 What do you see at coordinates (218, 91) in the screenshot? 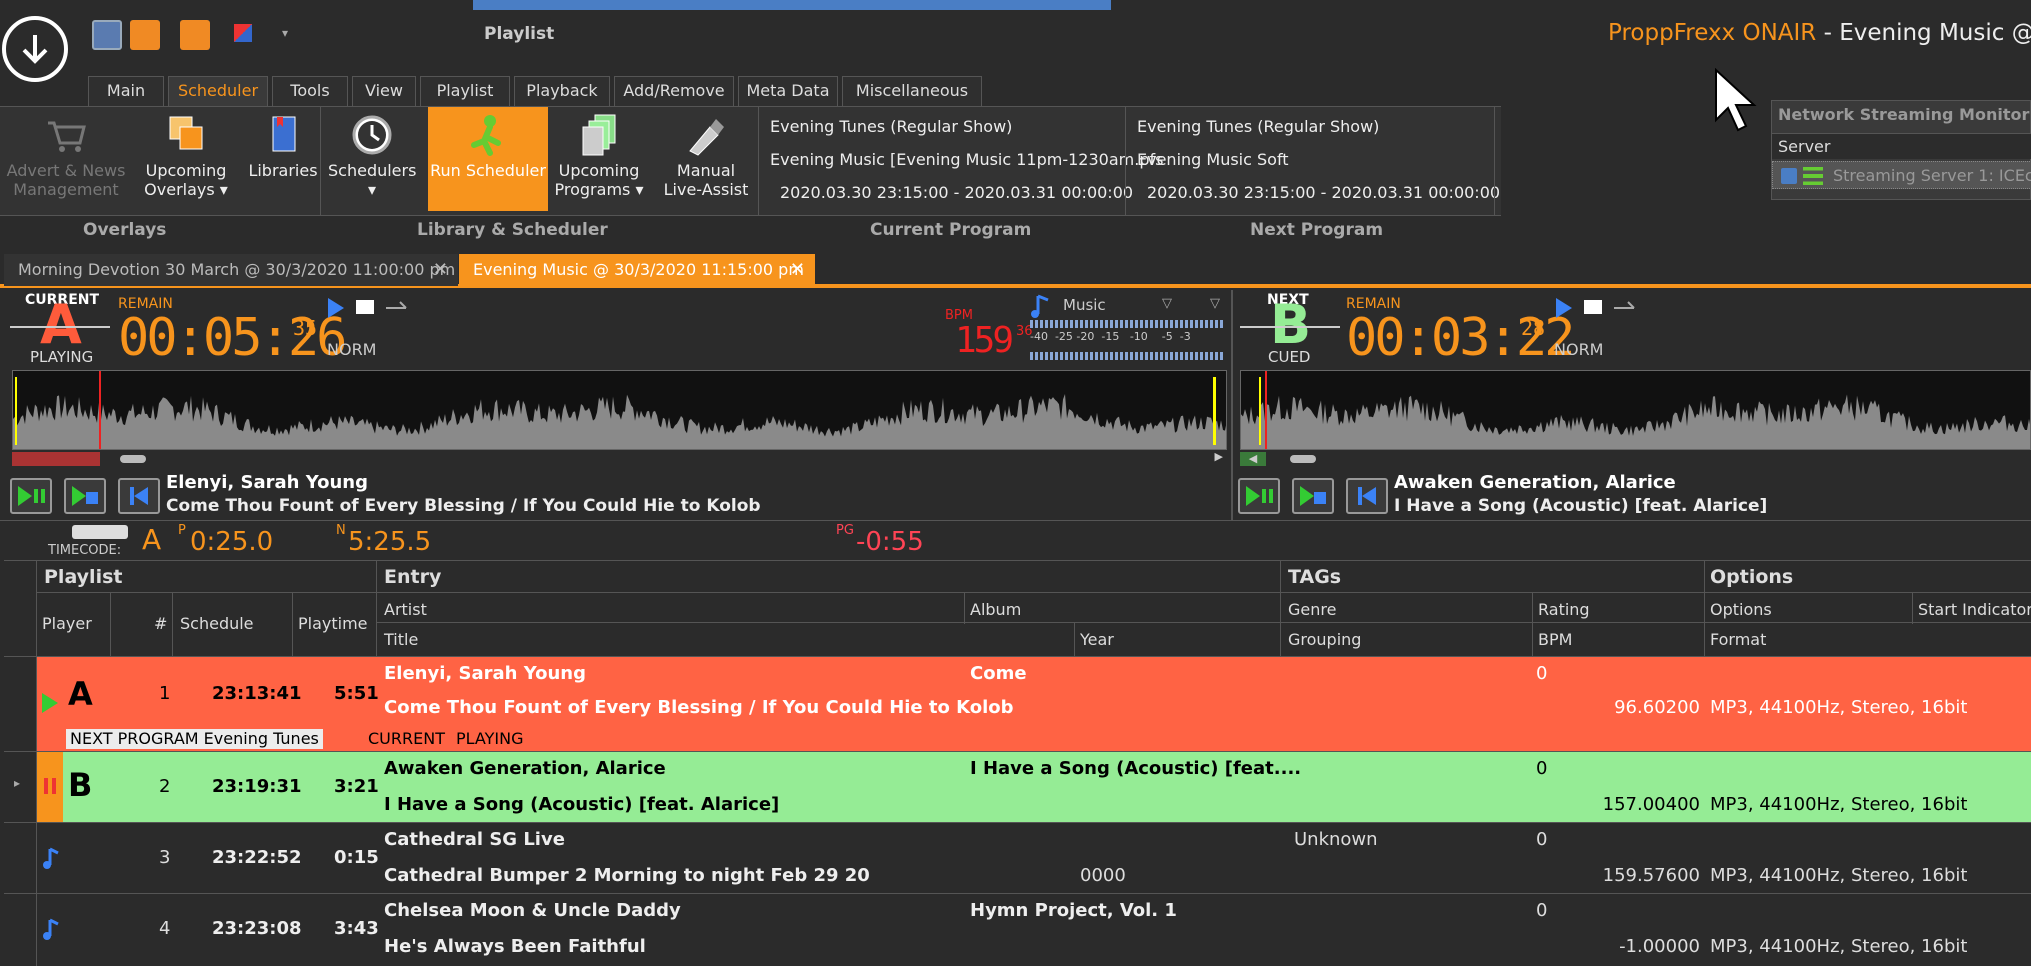
I see `ribbon-tab-scheduler: Scheduler` at bounding box center [218, 91].